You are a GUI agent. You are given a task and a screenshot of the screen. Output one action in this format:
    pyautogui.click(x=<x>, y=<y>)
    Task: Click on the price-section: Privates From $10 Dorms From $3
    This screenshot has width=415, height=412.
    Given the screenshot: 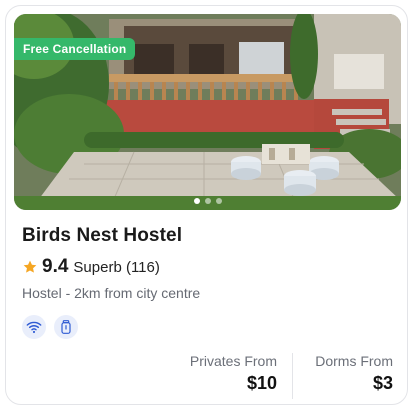 What is the action you would take?
    pyautogui.click(x=206, y=376)
    